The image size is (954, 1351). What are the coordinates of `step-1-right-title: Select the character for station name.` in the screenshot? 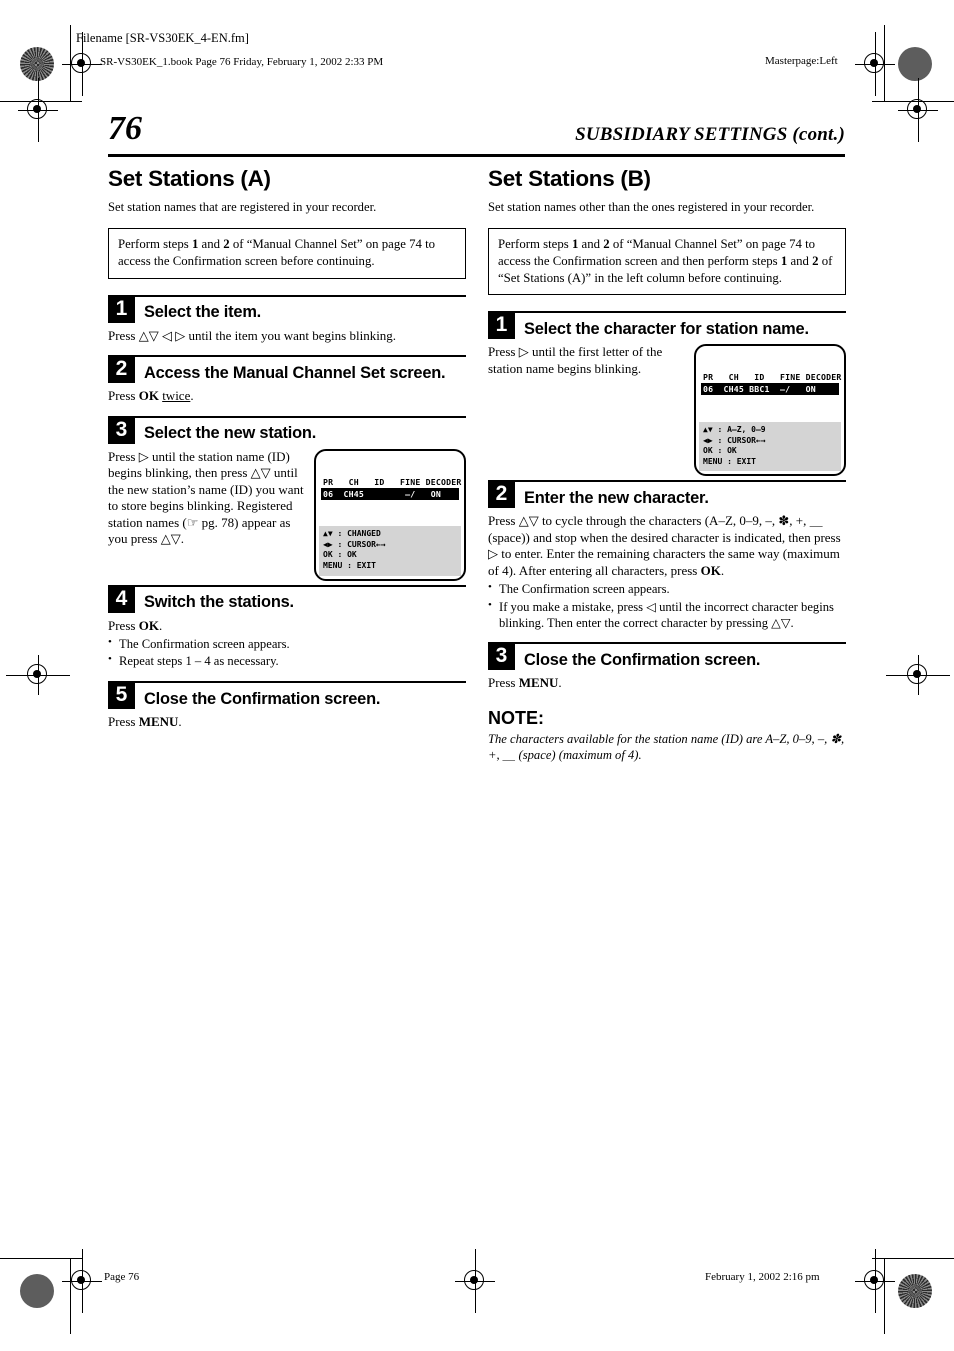 It's located at (666, 329).